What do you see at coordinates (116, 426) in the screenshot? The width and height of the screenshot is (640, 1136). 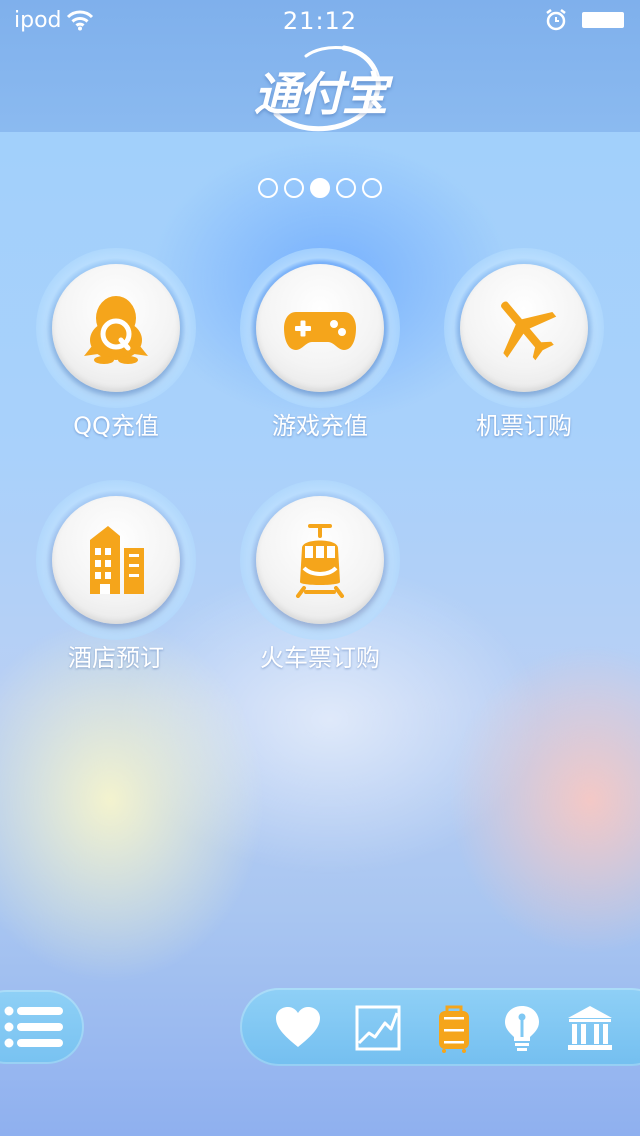 I see `service-label: QQ充值` at bounding box center [116, 426].